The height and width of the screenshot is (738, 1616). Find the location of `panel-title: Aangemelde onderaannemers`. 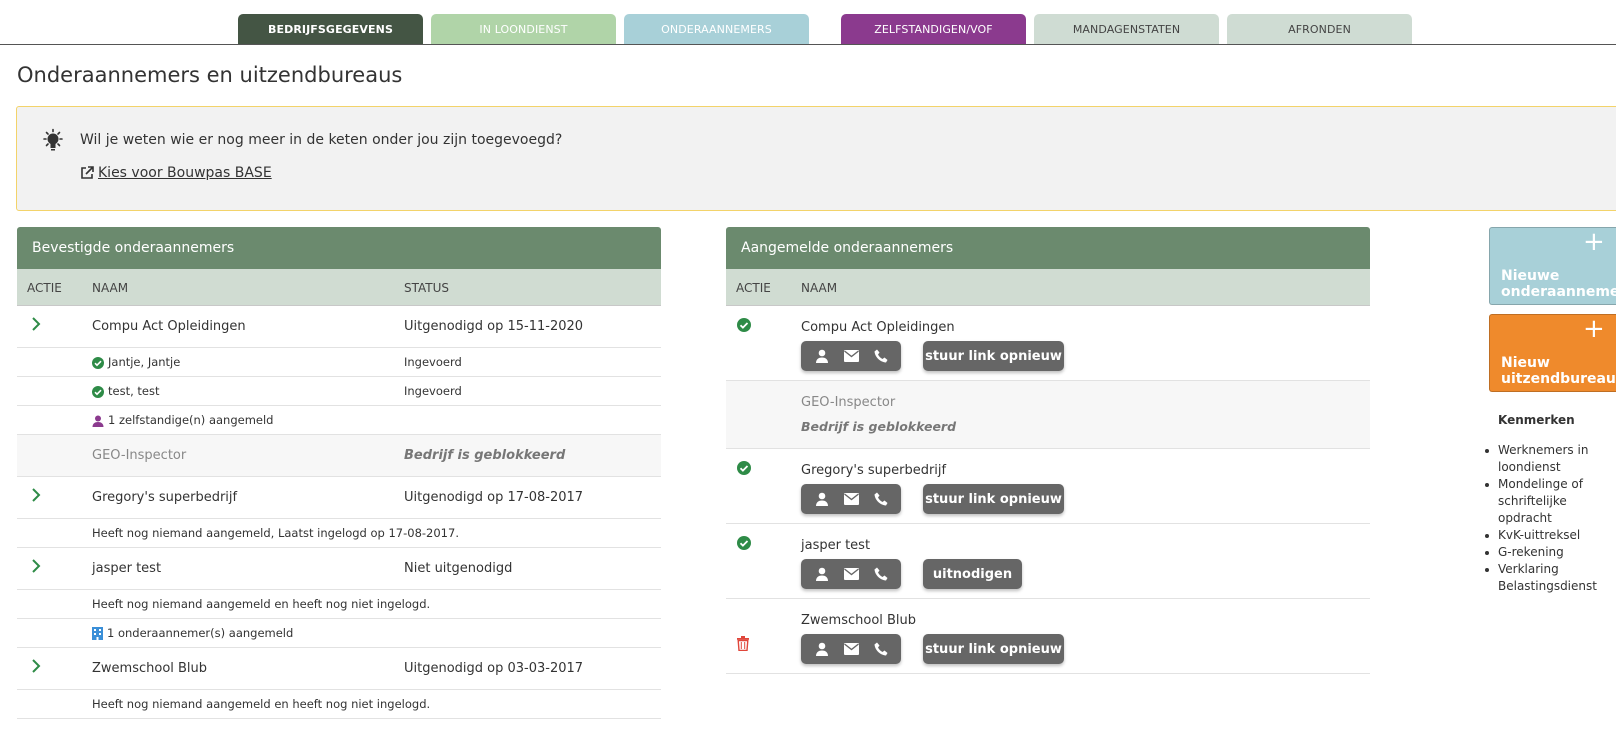

panel-title: Aangemelde onderaannemers is located at coordinates (1048, 248).